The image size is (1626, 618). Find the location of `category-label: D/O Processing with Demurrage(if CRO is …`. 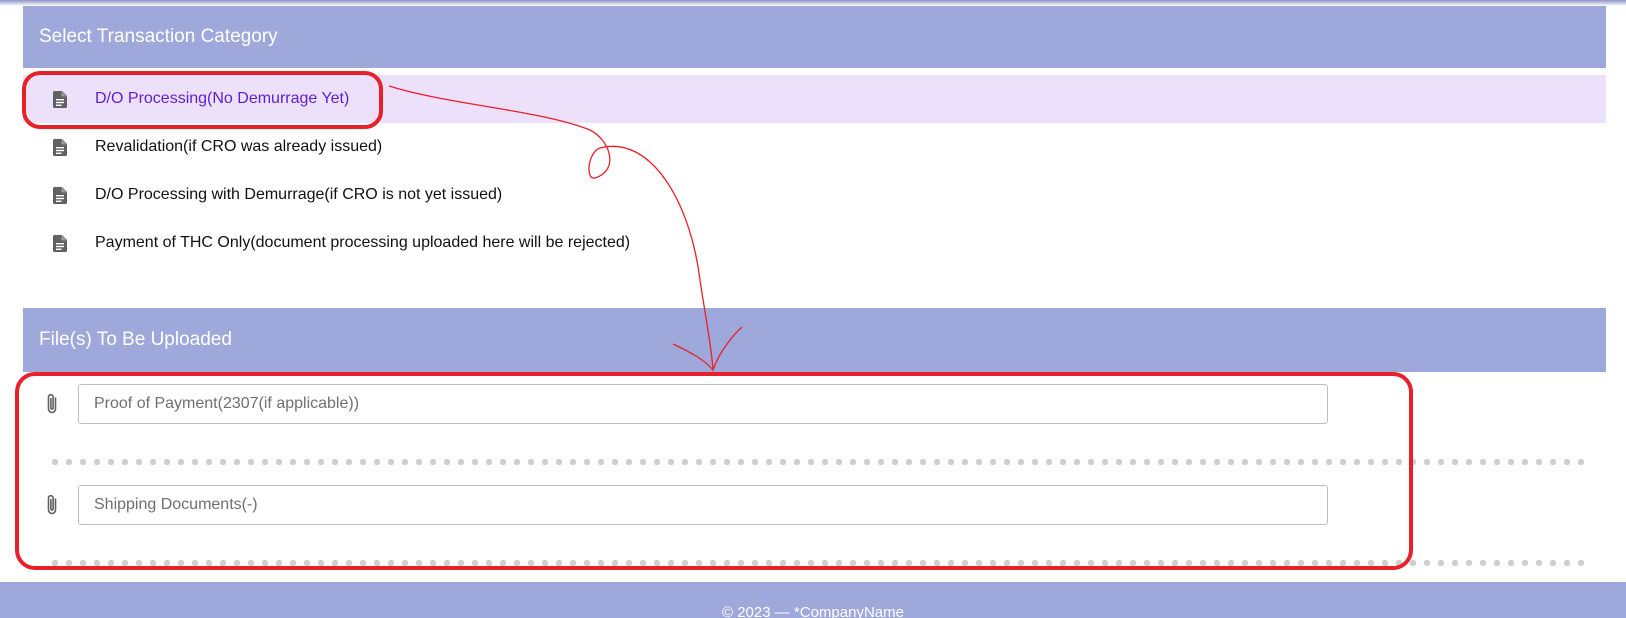

category-label: D/O Processing with Demurrage(if CRO is … is located at coordinates (299, 194).